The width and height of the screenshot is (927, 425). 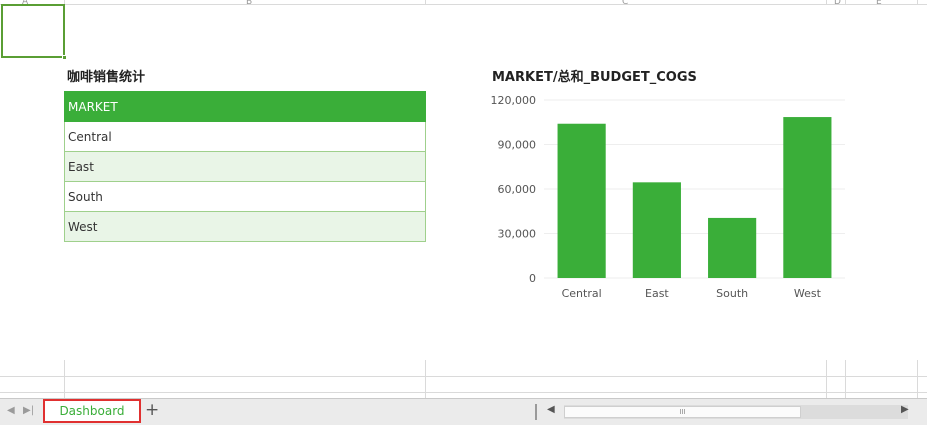 I want to click on table-row: West, so click(x=245, y=226).